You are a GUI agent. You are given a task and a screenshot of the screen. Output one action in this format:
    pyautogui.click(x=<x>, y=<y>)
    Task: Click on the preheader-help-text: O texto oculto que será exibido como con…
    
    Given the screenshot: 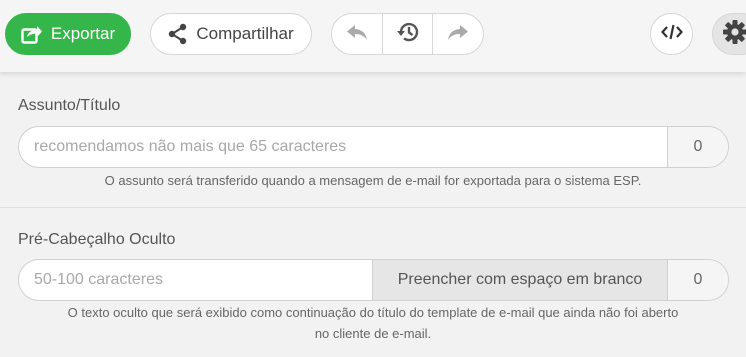 What is the action you would take?
    pyautogui.click(x=373, y=323)
    